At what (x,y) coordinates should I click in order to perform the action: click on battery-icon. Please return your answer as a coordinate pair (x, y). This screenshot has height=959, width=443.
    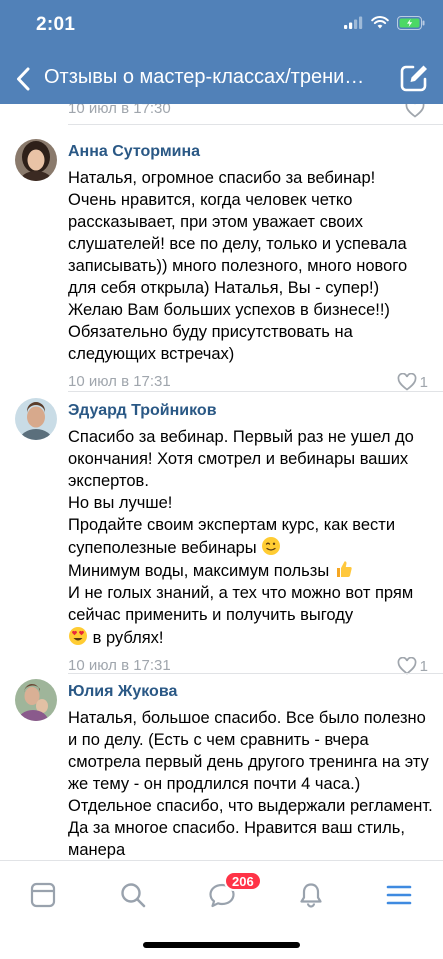
    Looking at the image, I should click on (411, 25).